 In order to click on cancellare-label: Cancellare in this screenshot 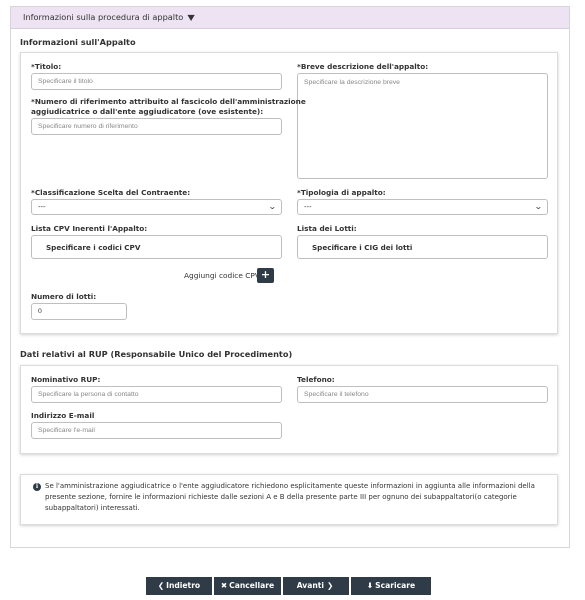, I will do `click(252, 585)`.